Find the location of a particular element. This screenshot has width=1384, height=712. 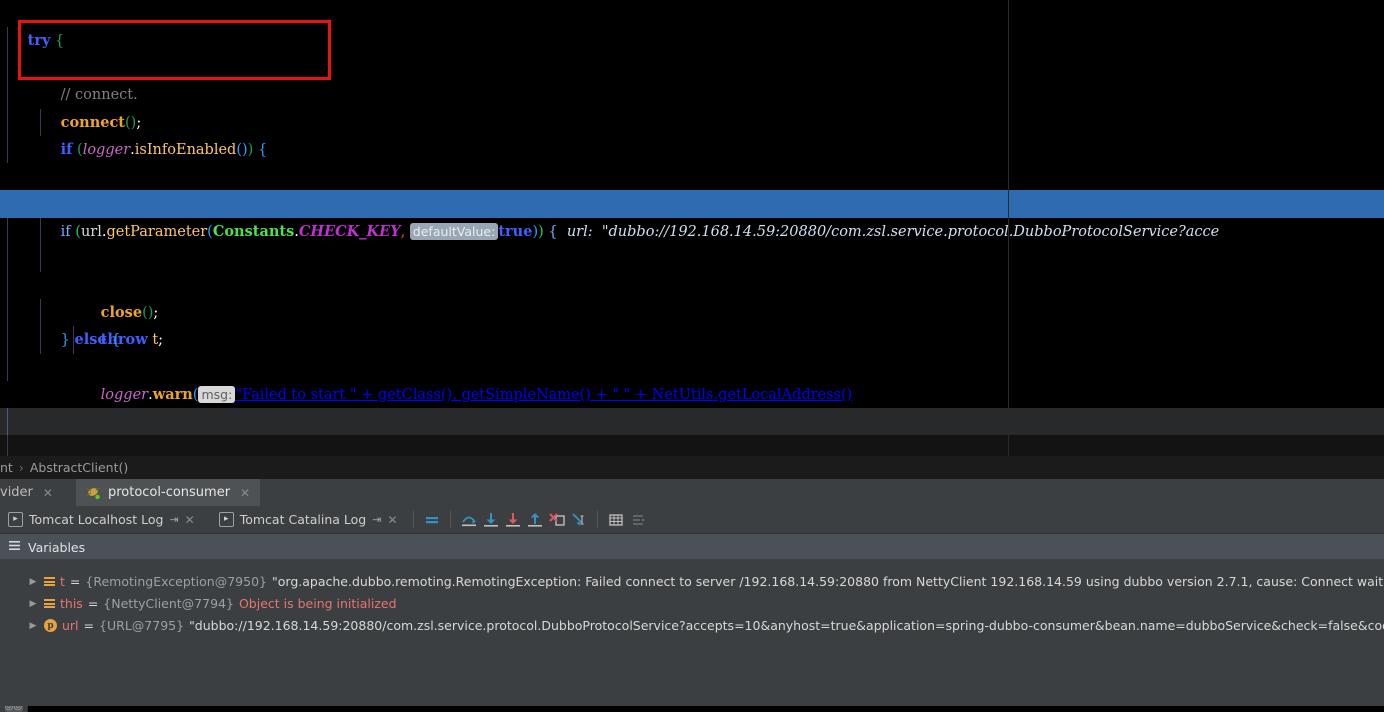

step-out-button is located at coordinates (535, 520).